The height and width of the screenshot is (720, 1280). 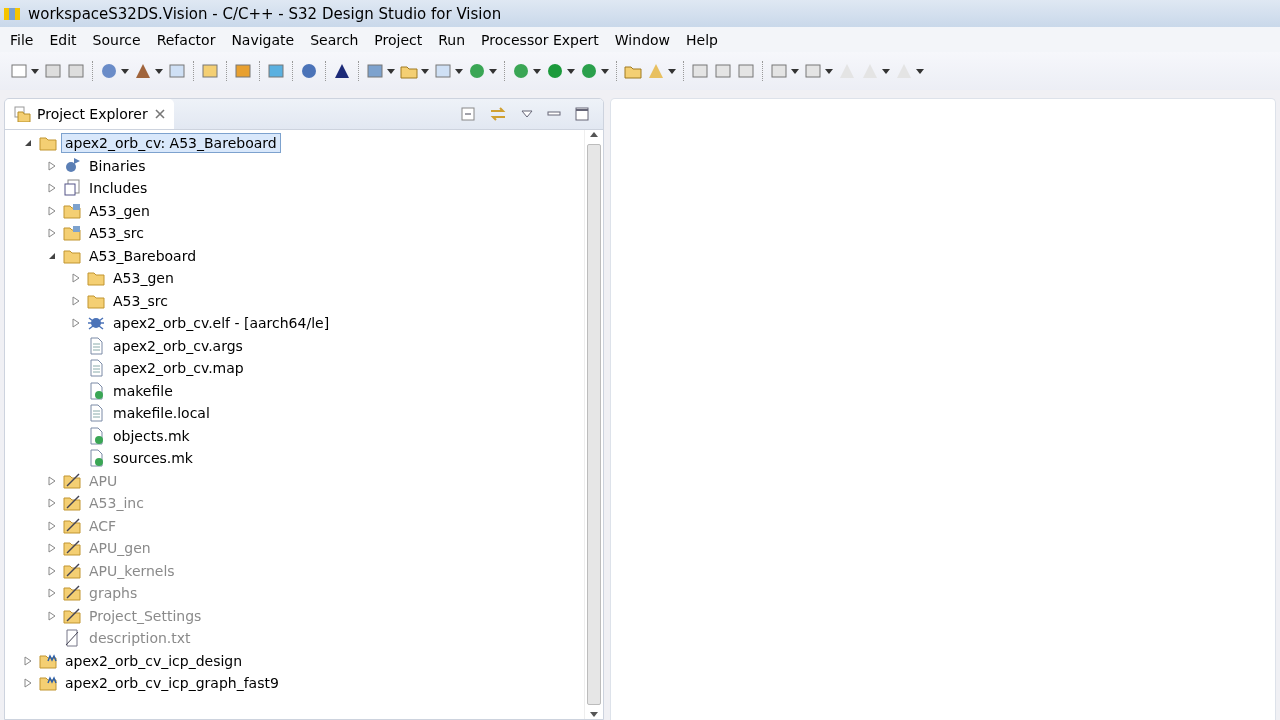 What do you see at coordinates (334, 39) in the screenshot?
I see `menu-item: Search` at bounding box center [334, 39].